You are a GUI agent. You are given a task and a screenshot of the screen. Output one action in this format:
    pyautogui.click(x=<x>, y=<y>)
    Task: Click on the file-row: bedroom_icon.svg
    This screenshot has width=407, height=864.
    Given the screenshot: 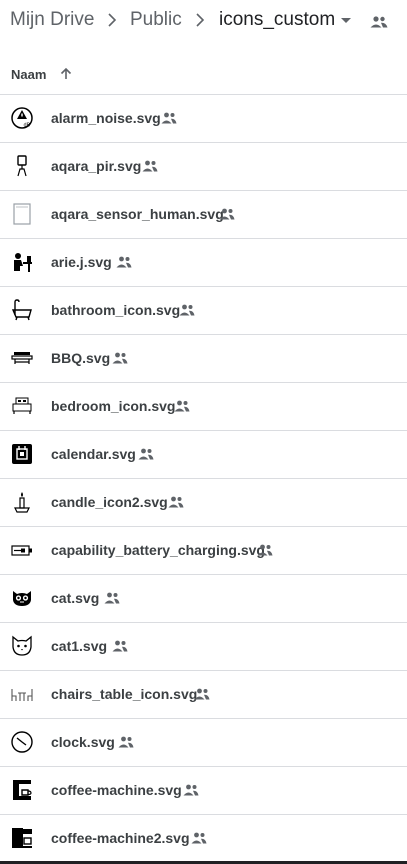 What is the action you would take?
    pyautogui.click(x=203, y=407)
    